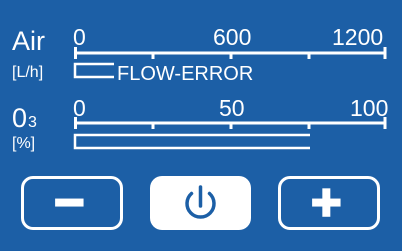 The width and height of the screenshot is (402, 251). I want to click on air-unit: [L/h], so click(27, 72).